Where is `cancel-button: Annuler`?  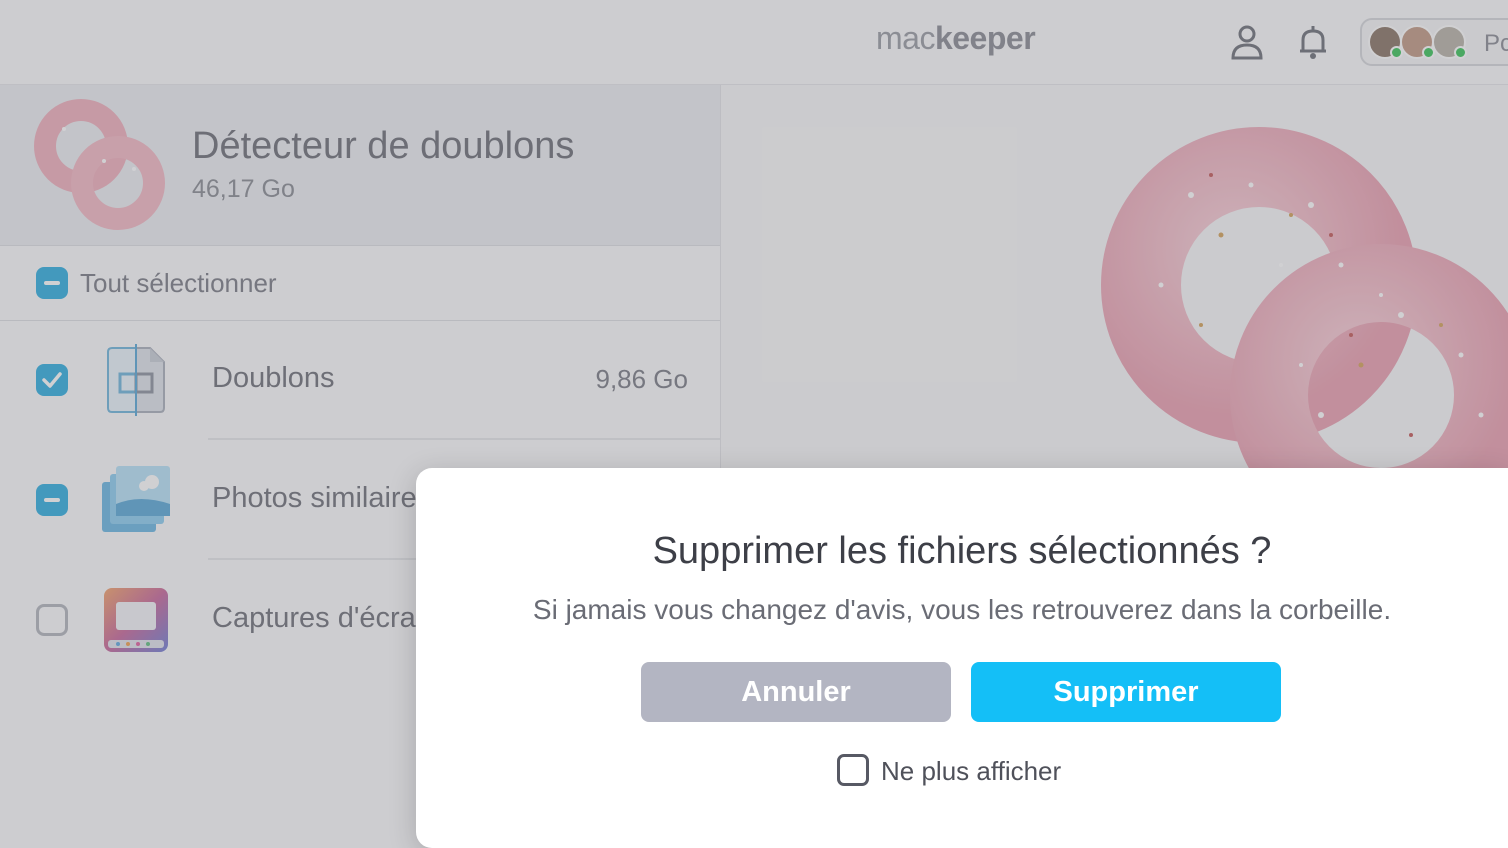
cancel-button: Annuler is located at coordinates (796, 692).